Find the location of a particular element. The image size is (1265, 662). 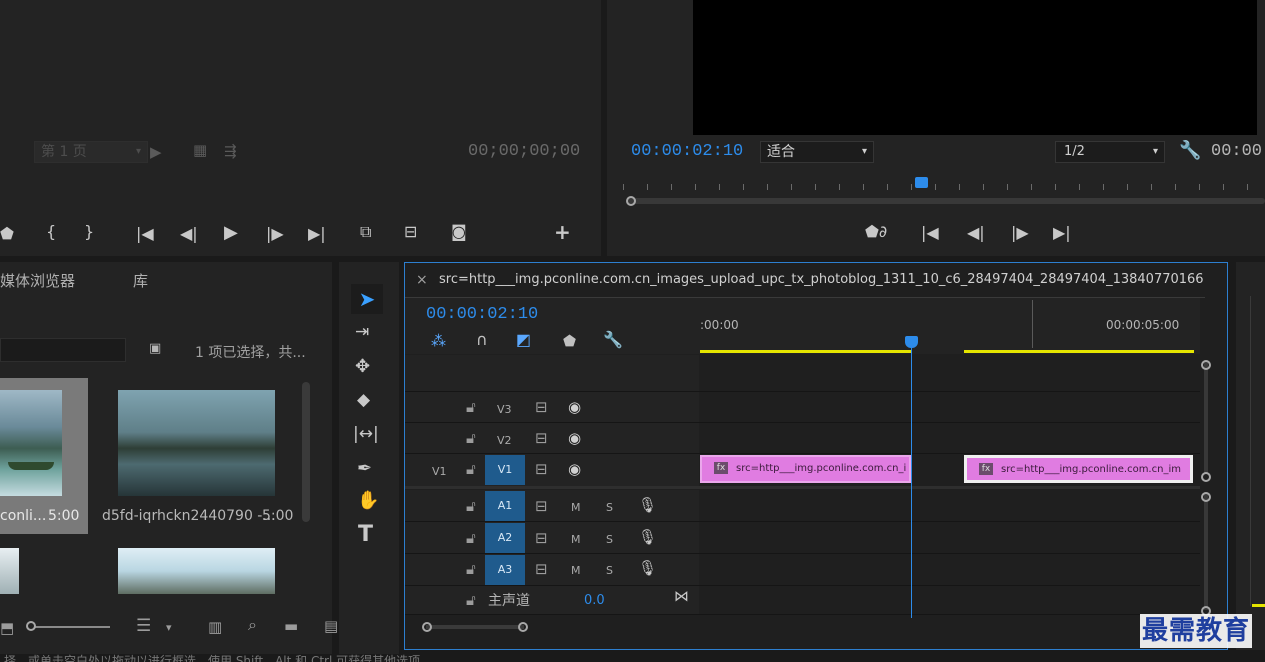

video-clip: fx src=http___img.pconline.com.cn_im is located at coordinates (1078, 469).